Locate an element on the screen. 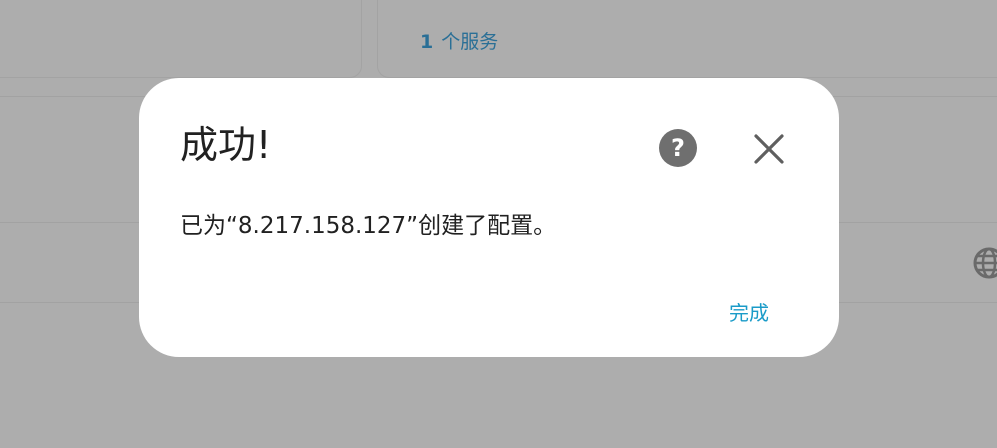  globe-icon is located at coordinates (985, 263).